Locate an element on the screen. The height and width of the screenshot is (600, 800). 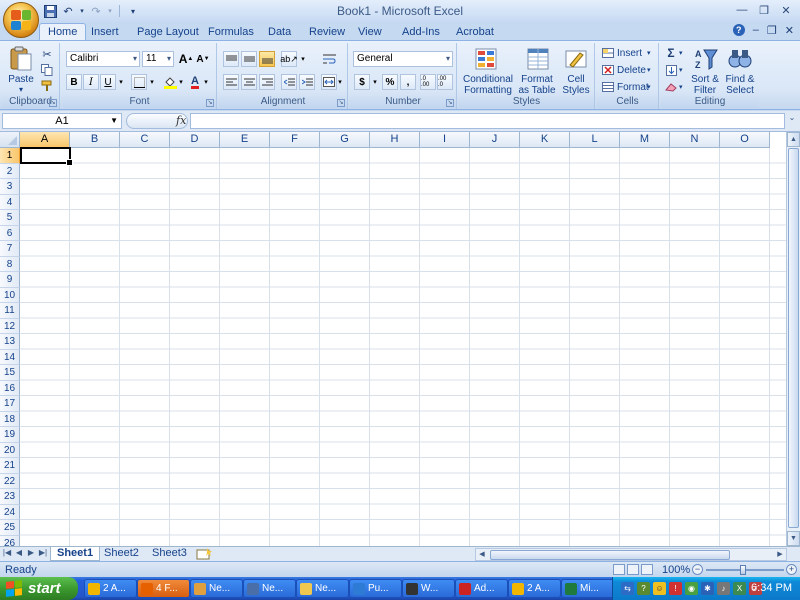
zoom-slider-thumb is located at coordinates (743, 570).